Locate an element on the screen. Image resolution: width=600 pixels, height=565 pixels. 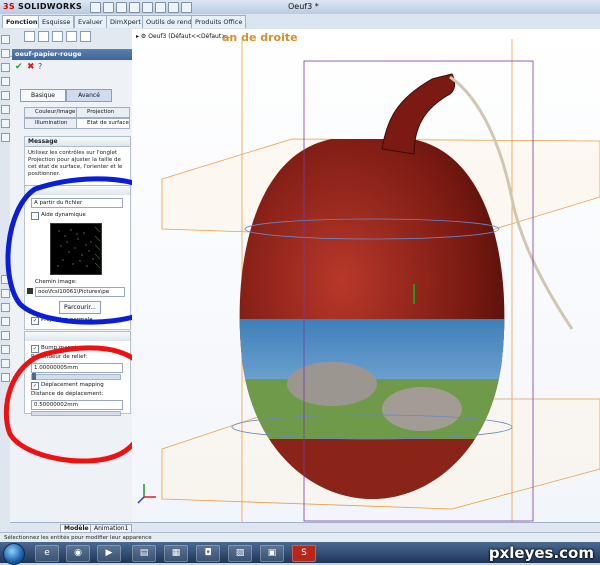
message-group-header: Message is located at coordinates (77, 141).